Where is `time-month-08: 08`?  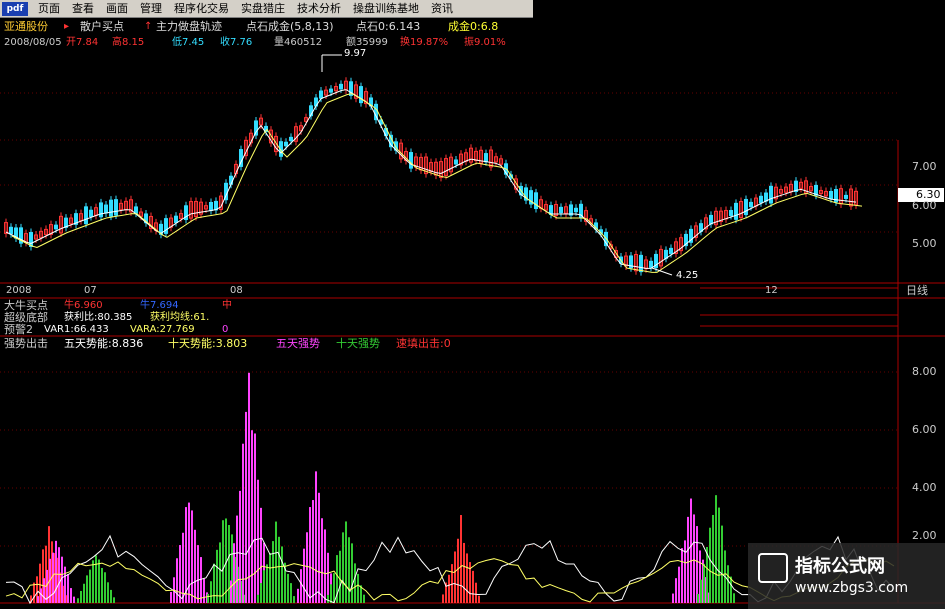
time-month-08: 08 is located at coordinates (236, 290).